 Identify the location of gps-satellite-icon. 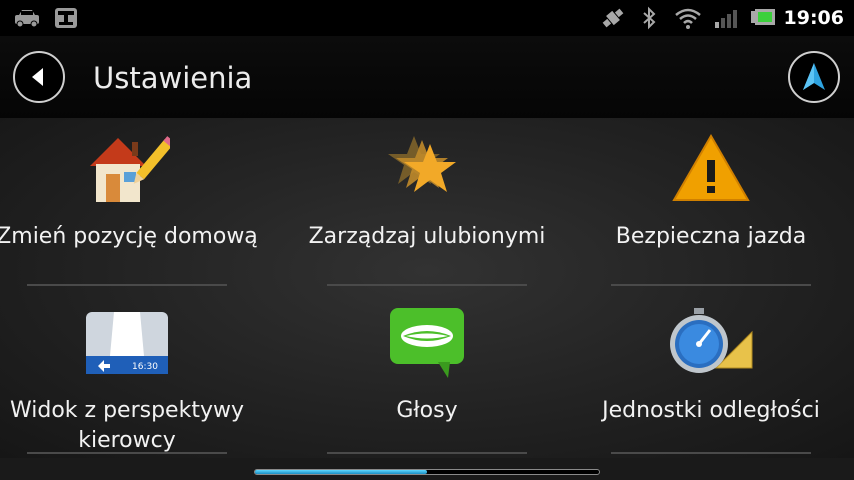
(613, 18).